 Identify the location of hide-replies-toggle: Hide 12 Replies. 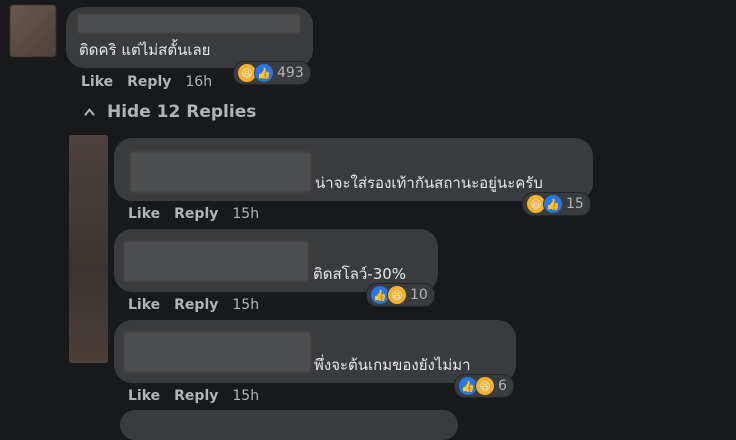
(170, 112).